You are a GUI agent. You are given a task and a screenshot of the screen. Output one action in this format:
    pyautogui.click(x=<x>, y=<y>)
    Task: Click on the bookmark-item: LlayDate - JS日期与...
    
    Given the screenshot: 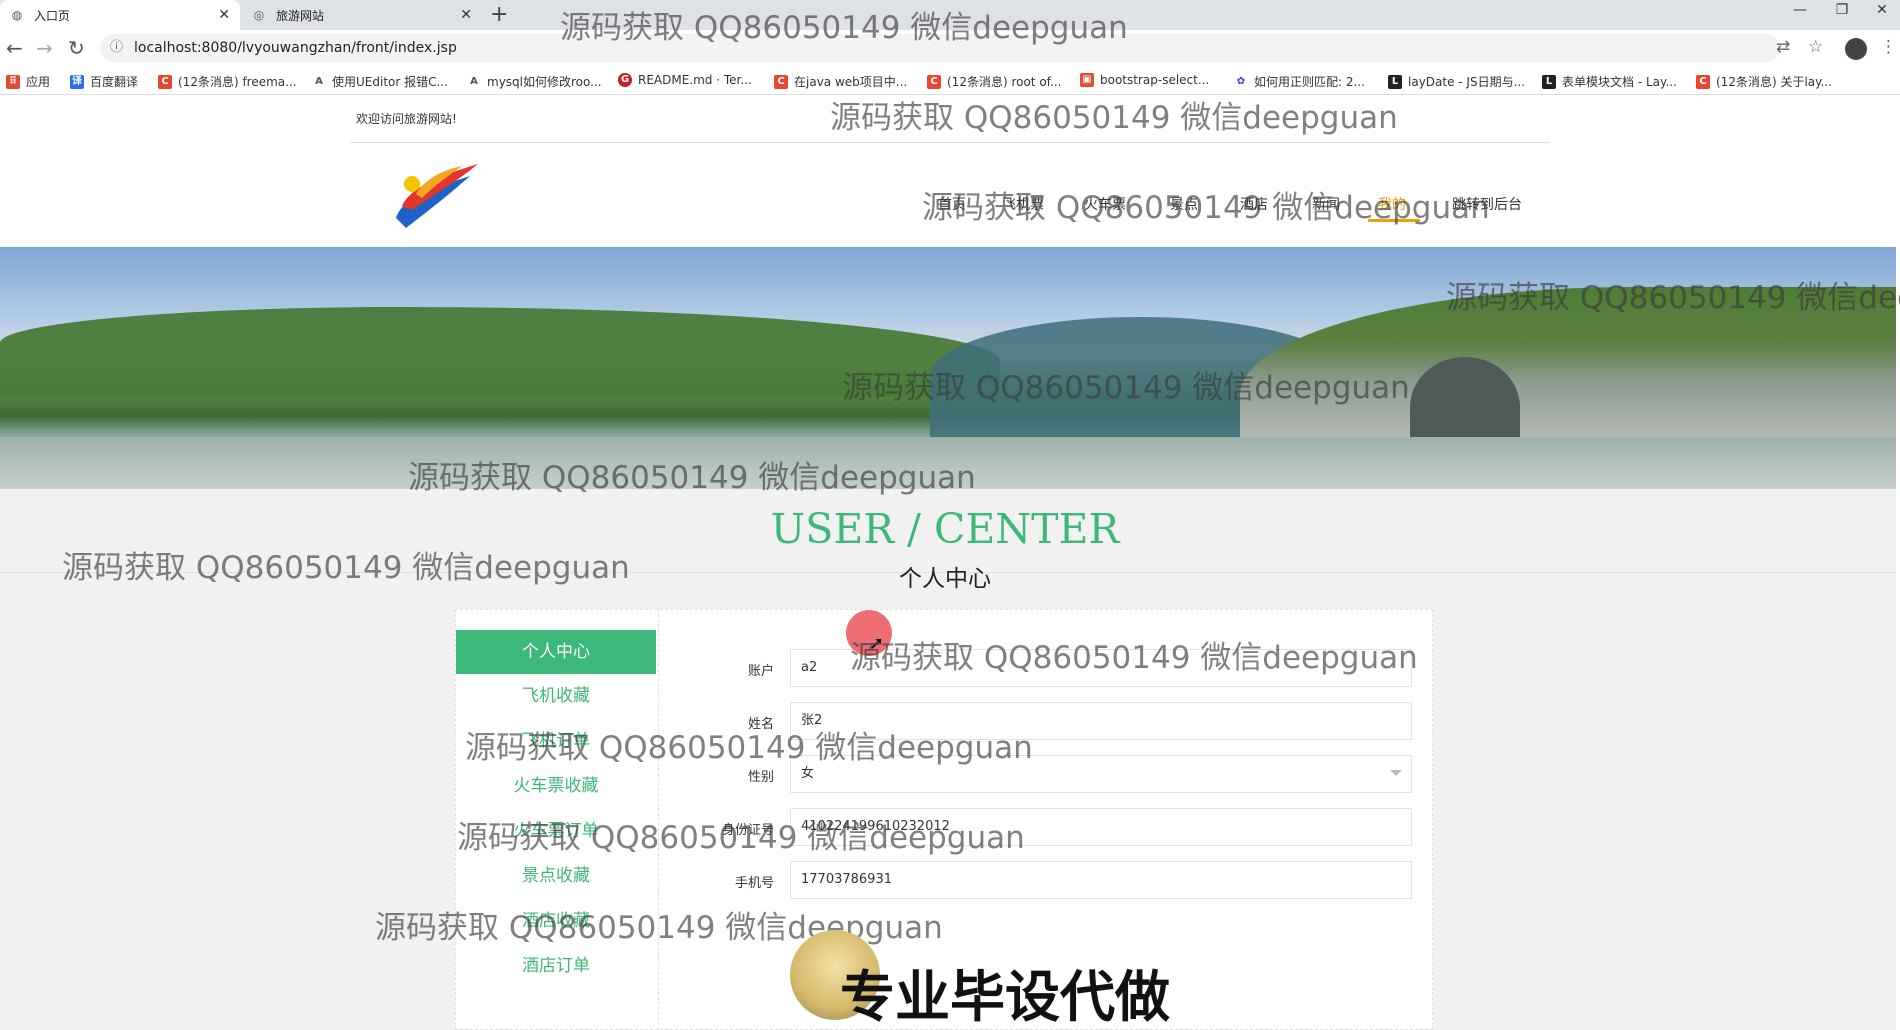 What is the action you would take?
    pyautogui.click(x=1456, y=81)
    